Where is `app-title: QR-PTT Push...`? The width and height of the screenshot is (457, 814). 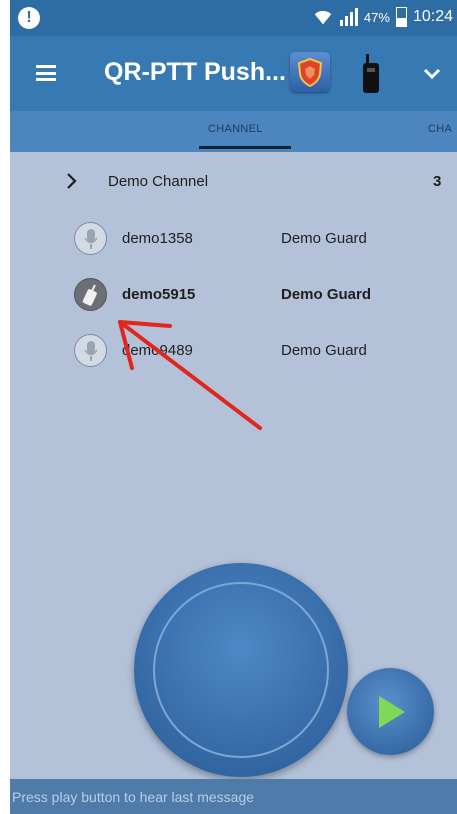
app-title: QR-PTT Push... is located at coordinates (195, 72).